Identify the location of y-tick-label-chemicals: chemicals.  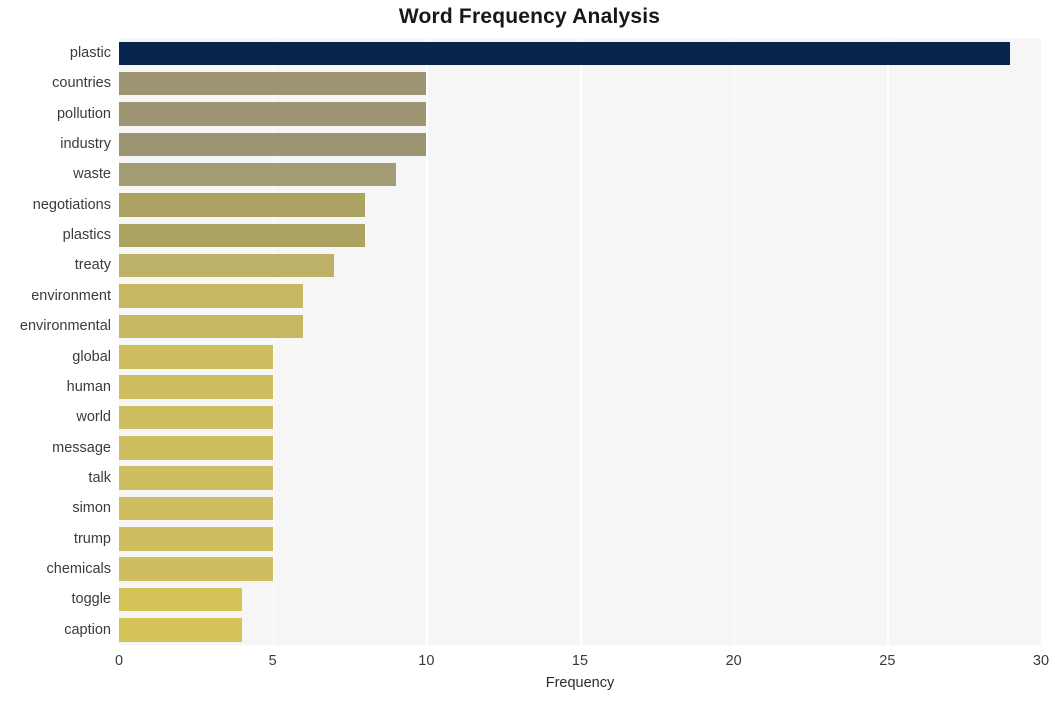
(78, 568).